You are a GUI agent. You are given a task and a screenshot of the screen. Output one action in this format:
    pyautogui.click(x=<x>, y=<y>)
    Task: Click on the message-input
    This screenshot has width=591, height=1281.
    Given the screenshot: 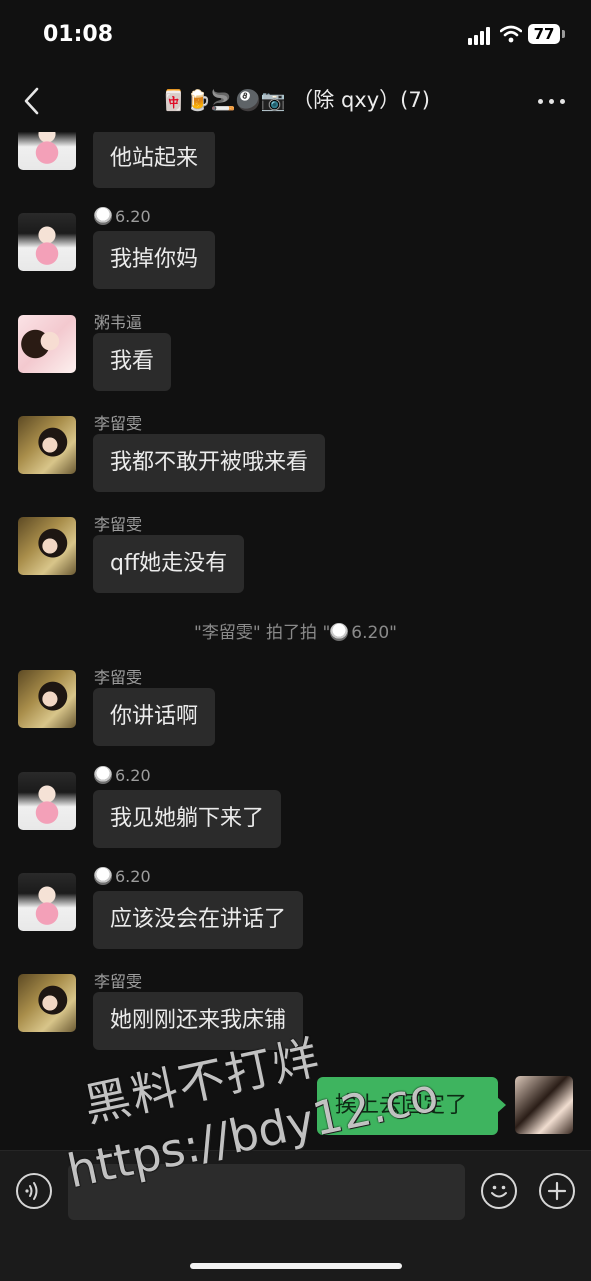 What is the action you would take?
    pyautogui.click(x=266, y=1192)
    